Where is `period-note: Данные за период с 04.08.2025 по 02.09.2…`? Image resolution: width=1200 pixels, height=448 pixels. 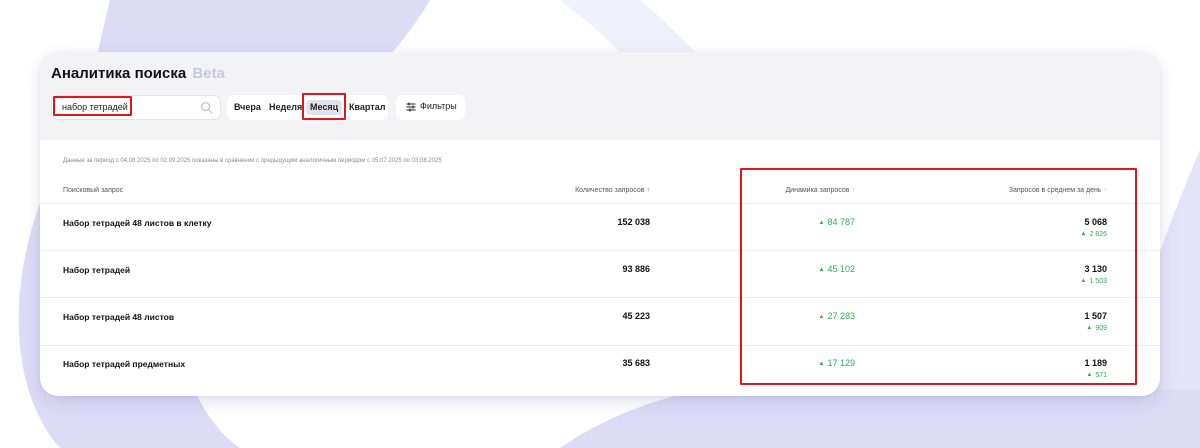 period-note: Данные за период с 04.08.2025 по 02.09.2… is located at coordinates (252, 161).